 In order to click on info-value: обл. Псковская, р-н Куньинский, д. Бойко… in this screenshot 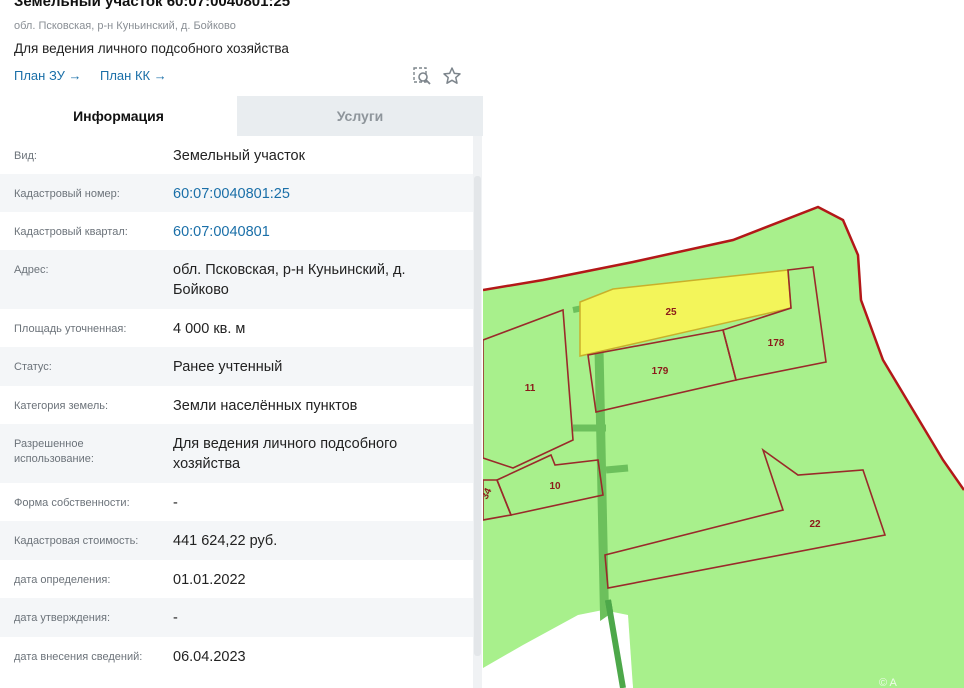, I will do `click(289, 280)`.